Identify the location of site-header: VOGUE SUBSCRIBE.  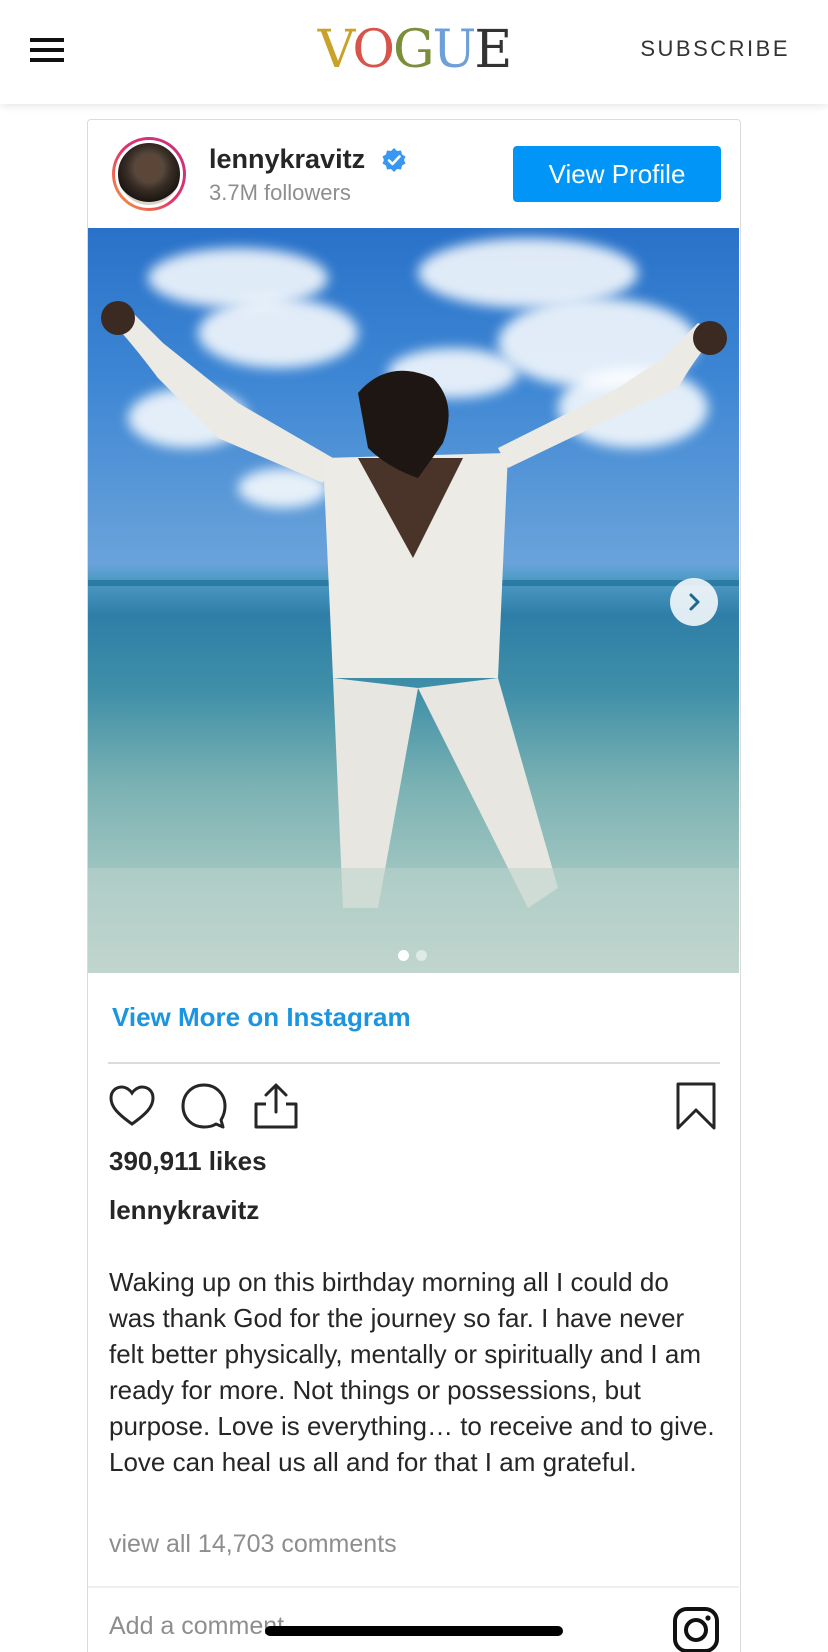
(414, 52).